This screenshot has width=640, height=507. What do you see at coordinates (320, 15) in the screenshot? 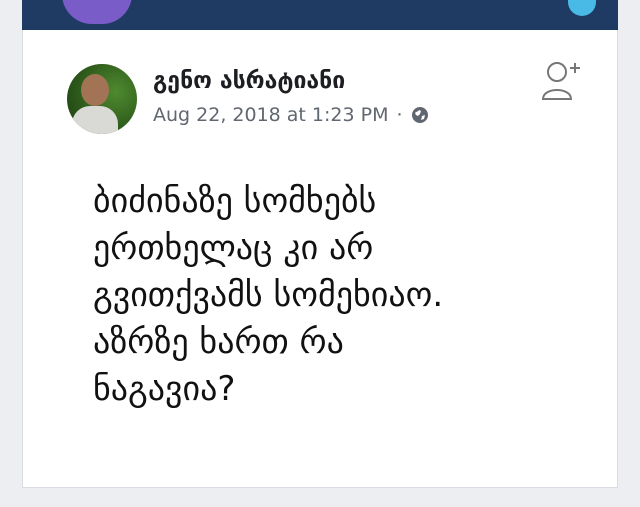
I see `top-banner` at bounding box center [320, 15].